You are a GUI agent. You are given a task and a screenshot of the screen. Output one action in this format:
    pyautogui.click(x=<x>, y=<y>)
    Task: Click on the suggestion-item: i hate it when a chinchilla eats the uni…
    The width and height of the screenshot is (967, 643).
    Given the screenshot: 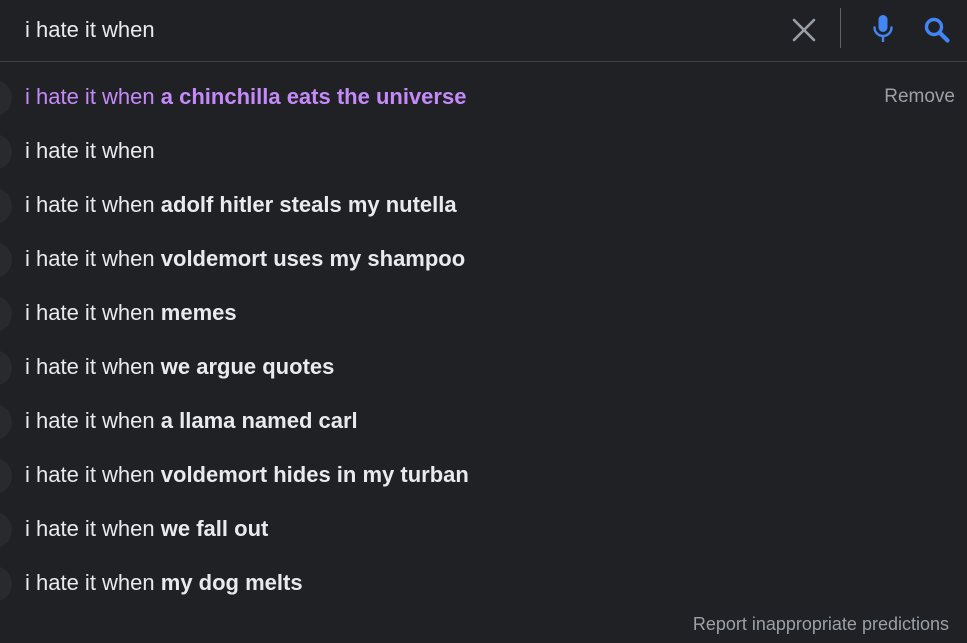 What is the action you would take?
    pyautogui.click(x=483, y=98)
    